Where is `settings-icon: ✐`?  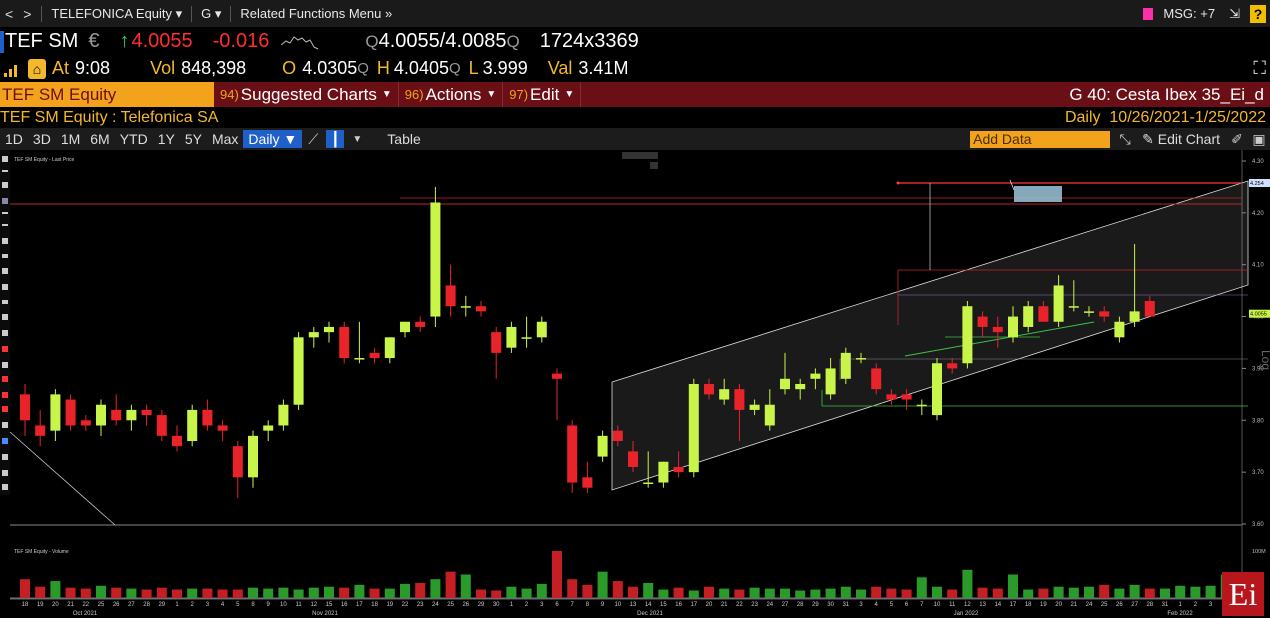 settings-icon: ✐ is located at coordinates (1237, 139).